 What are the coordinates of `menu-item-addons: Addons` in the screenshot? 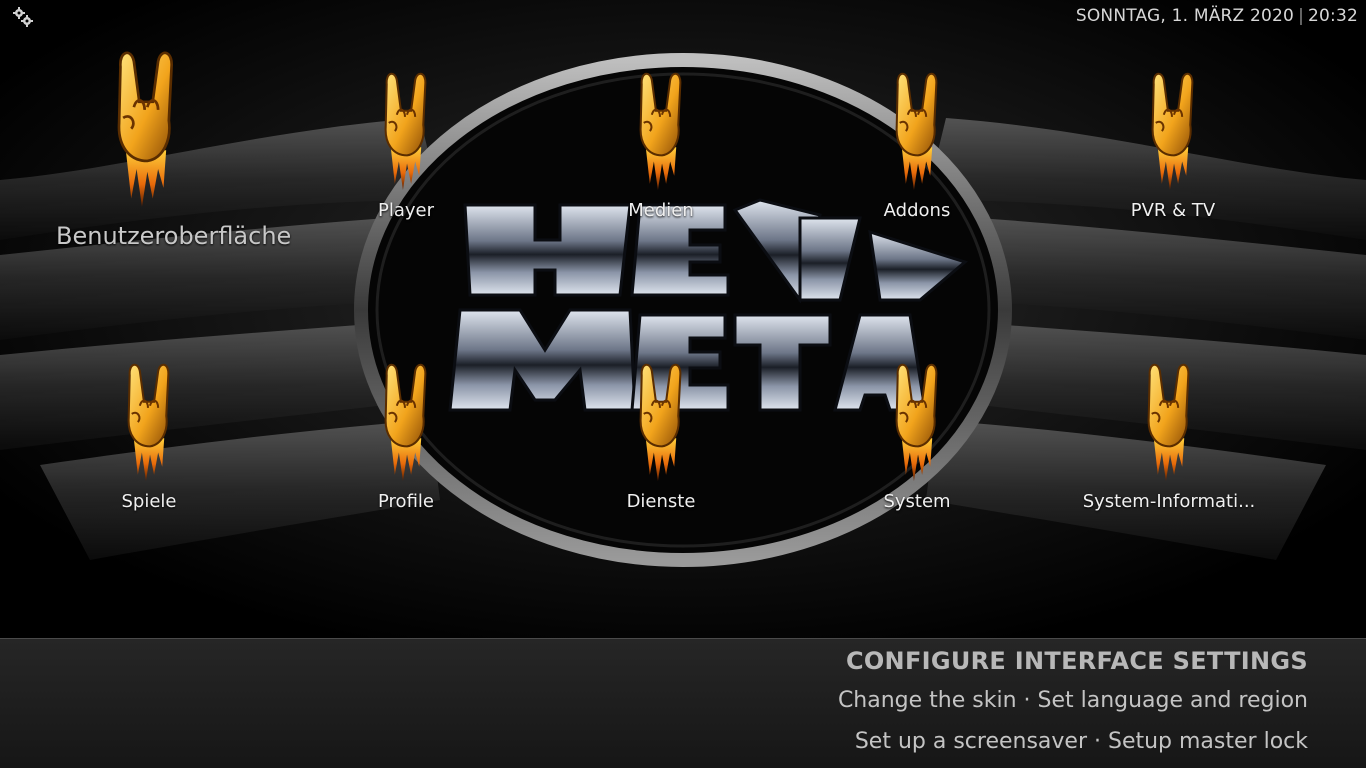 It's located at (917, 142).